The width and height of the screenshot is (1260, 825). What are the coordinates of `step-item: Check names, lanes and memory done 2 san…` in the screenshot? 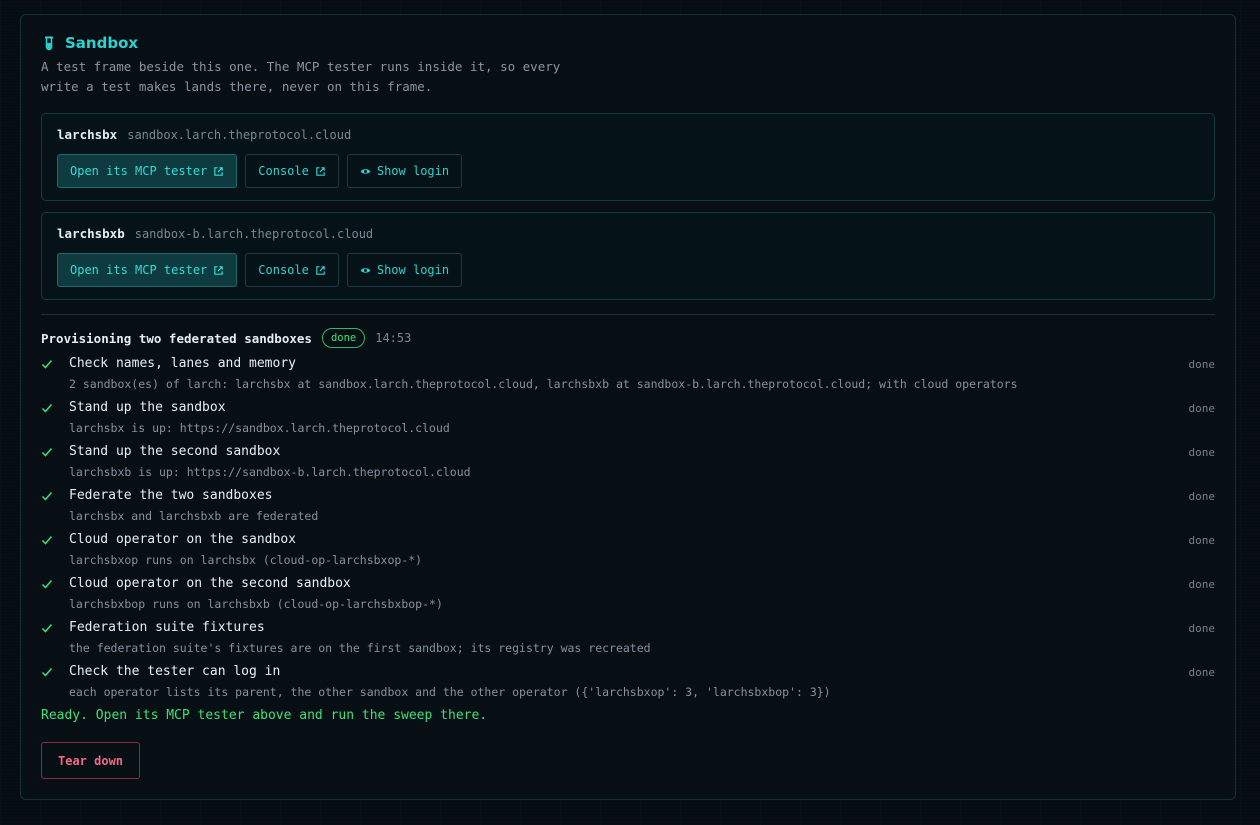 It's located at (628, 377).